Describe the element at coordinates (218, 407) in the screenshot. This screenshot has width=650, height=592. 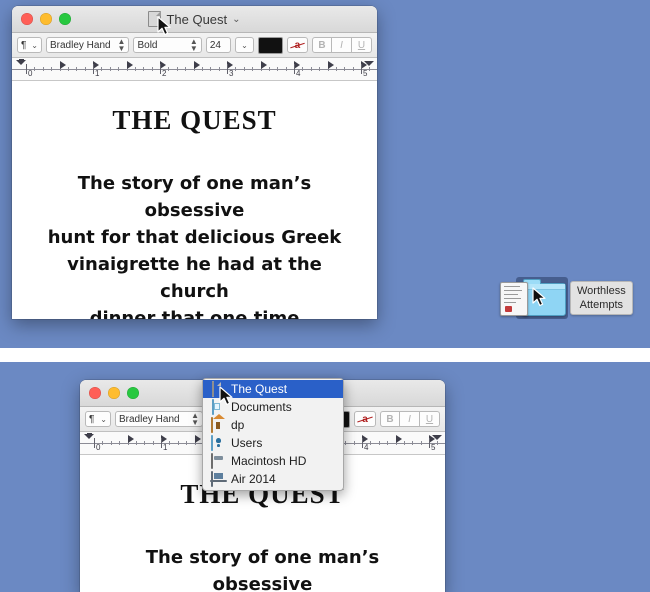
I see `documents-folder-icon` at that location.